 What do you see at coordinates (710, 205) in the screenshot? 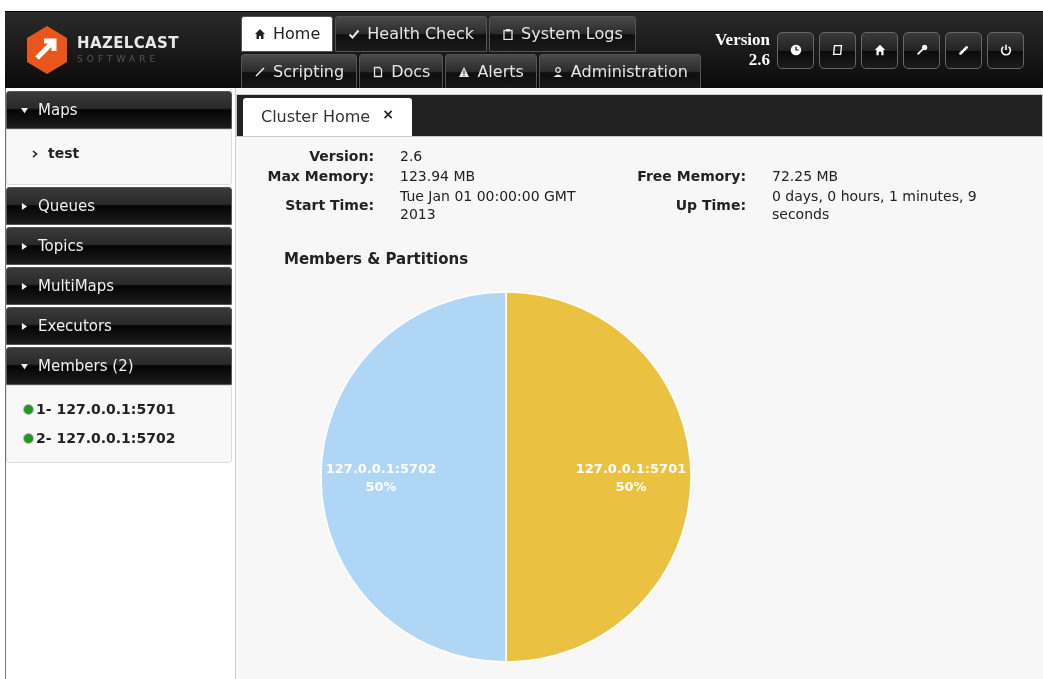
I see `info-label: Up Time:` at bounding box center [710, 205].